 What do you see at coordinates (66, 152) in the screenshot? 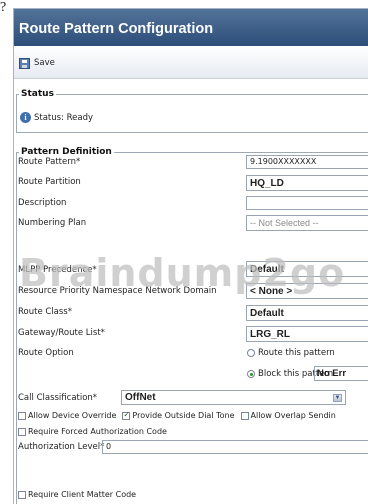
I see `pattern-definition-legend: Pattern Definition` at bounding box center [66, 152].